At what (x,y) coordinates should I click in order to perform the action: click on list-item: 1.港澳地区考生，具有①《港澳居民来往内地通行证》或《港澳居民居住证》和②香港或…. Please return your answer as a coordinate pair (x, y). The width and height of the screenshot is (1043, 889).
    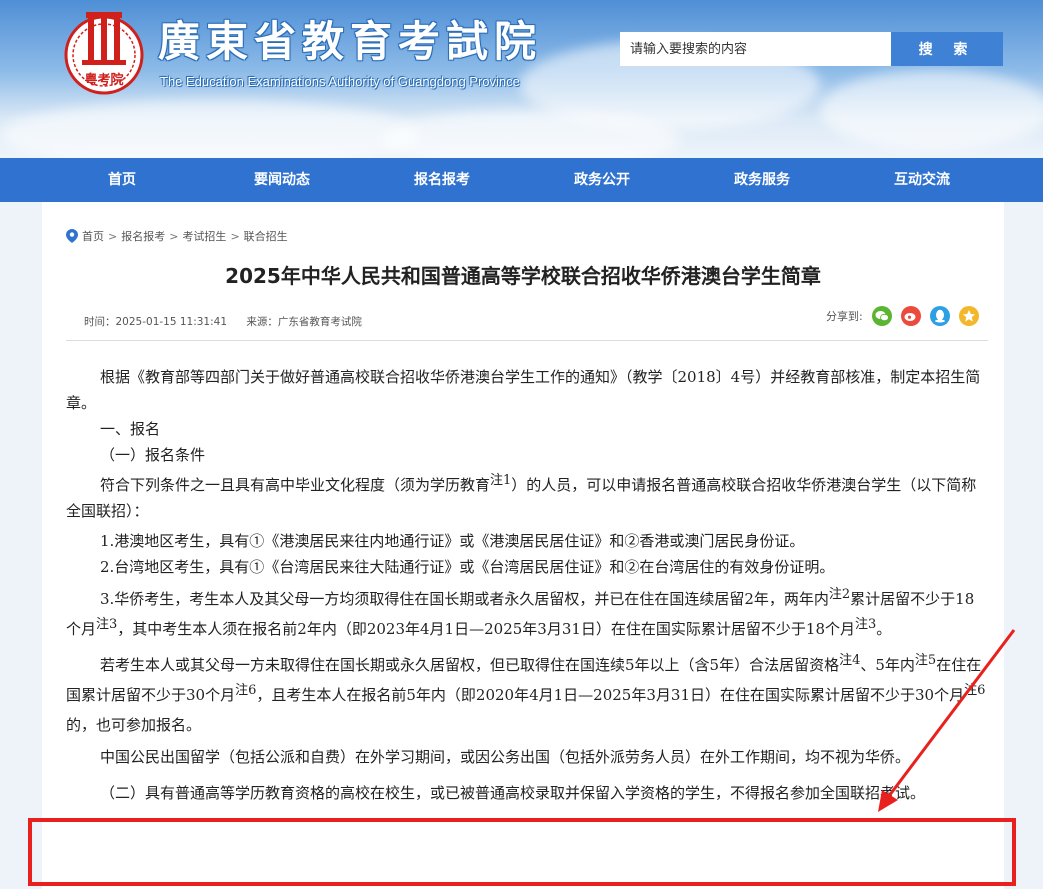
    Looking at the image, I should click on (452, 541).